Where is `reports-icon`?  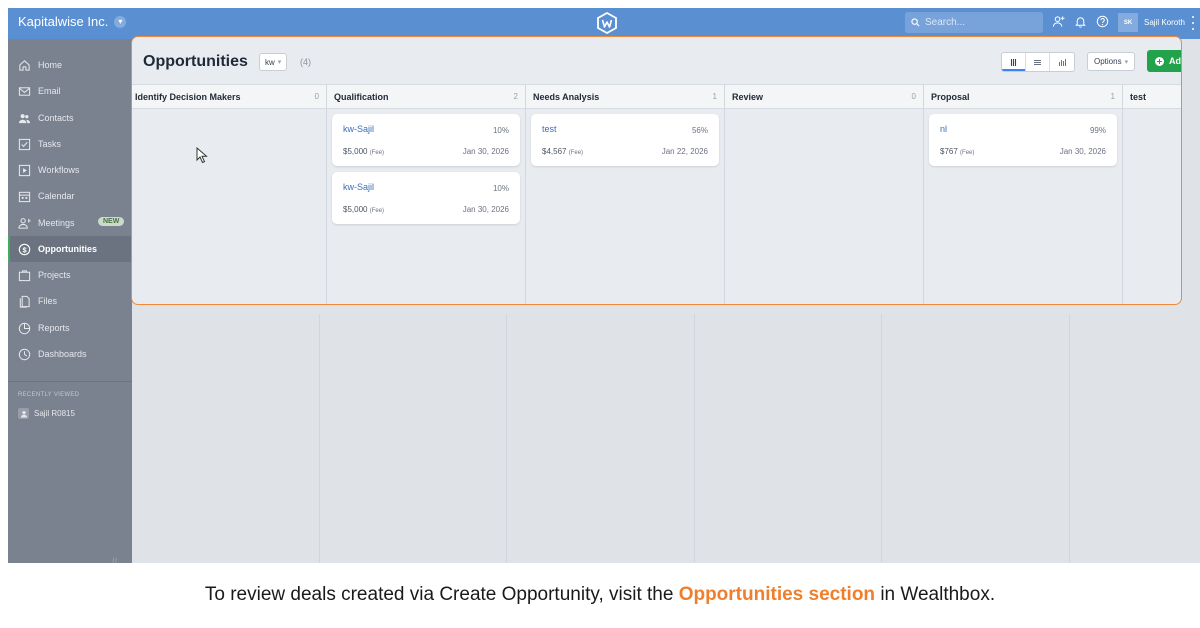
reports-icon is located at coordinates (24, 328).